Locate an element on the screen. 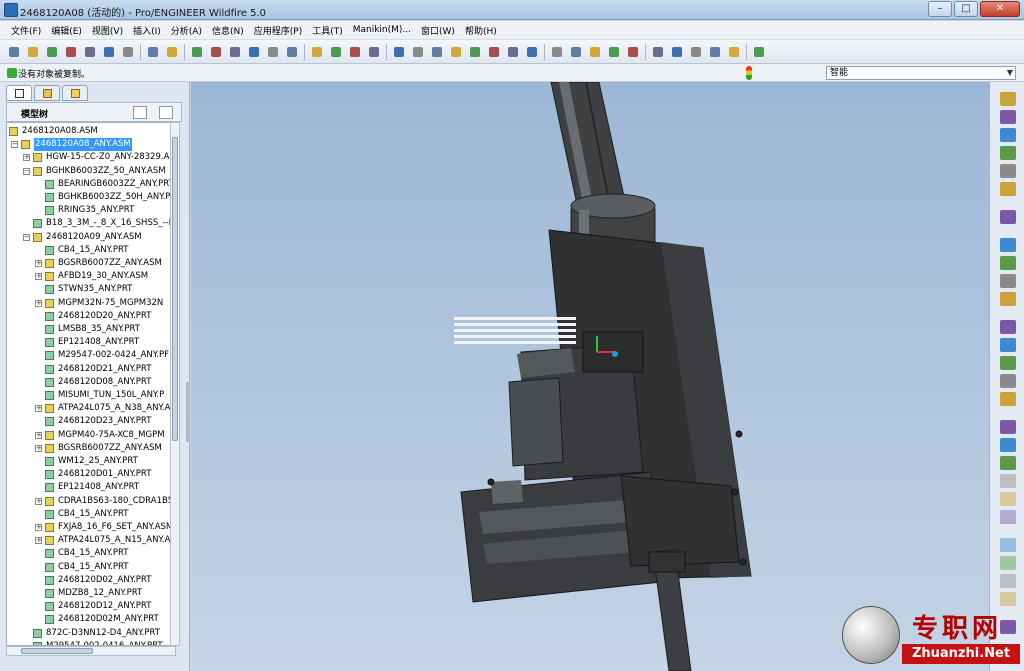 This screenshot has height=671, width=1024. tree-node: 2468120D12_ANY.PRT is located at coordinates (91, 606).